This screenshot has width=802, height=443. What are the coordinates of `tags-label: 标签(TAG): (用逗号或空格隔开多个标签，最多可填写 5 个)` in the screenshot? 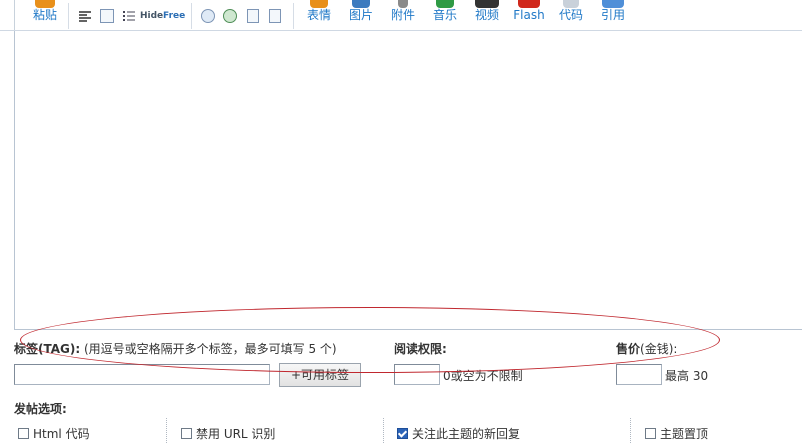 It's located at (175, 349).